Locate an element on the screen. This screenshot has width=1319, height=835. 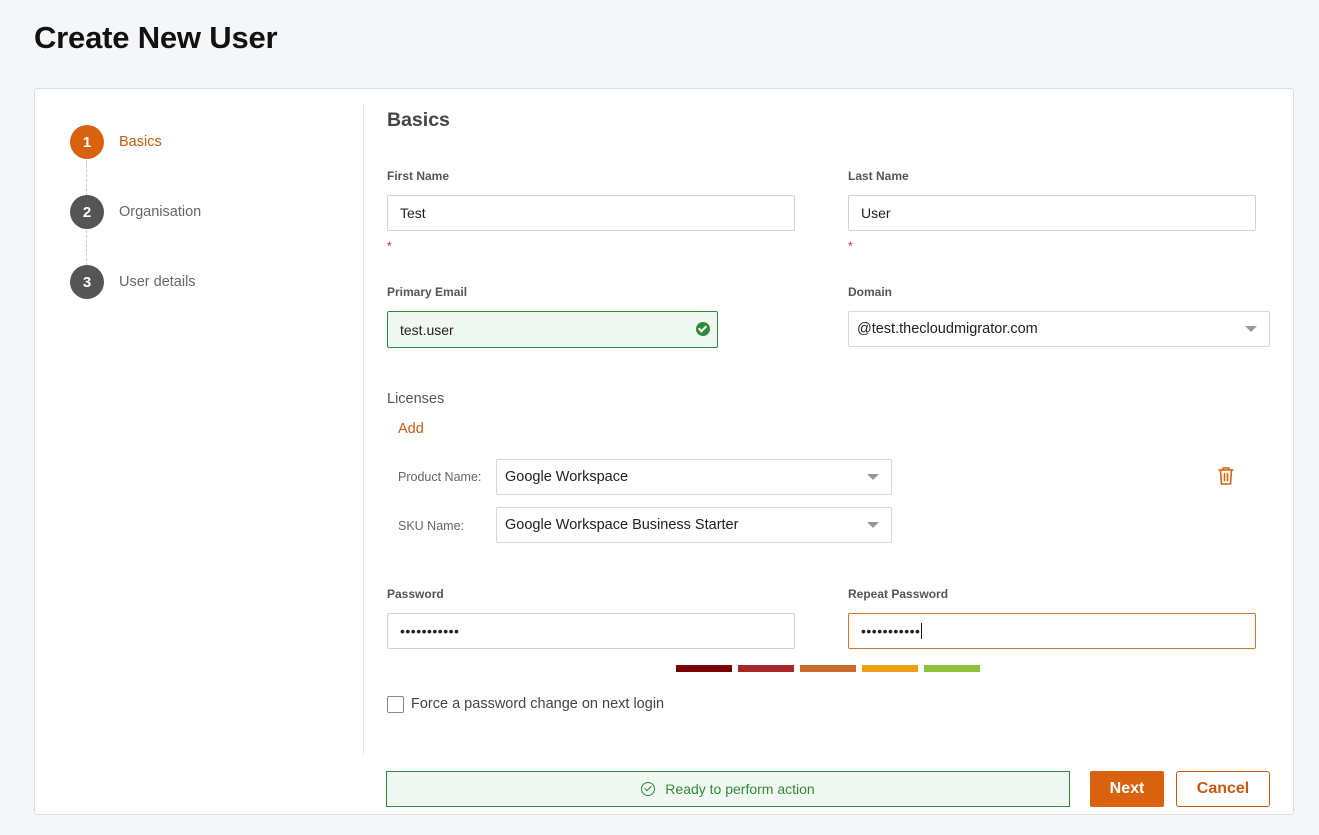
valid-check-icon is located at coordinates (703, 329).